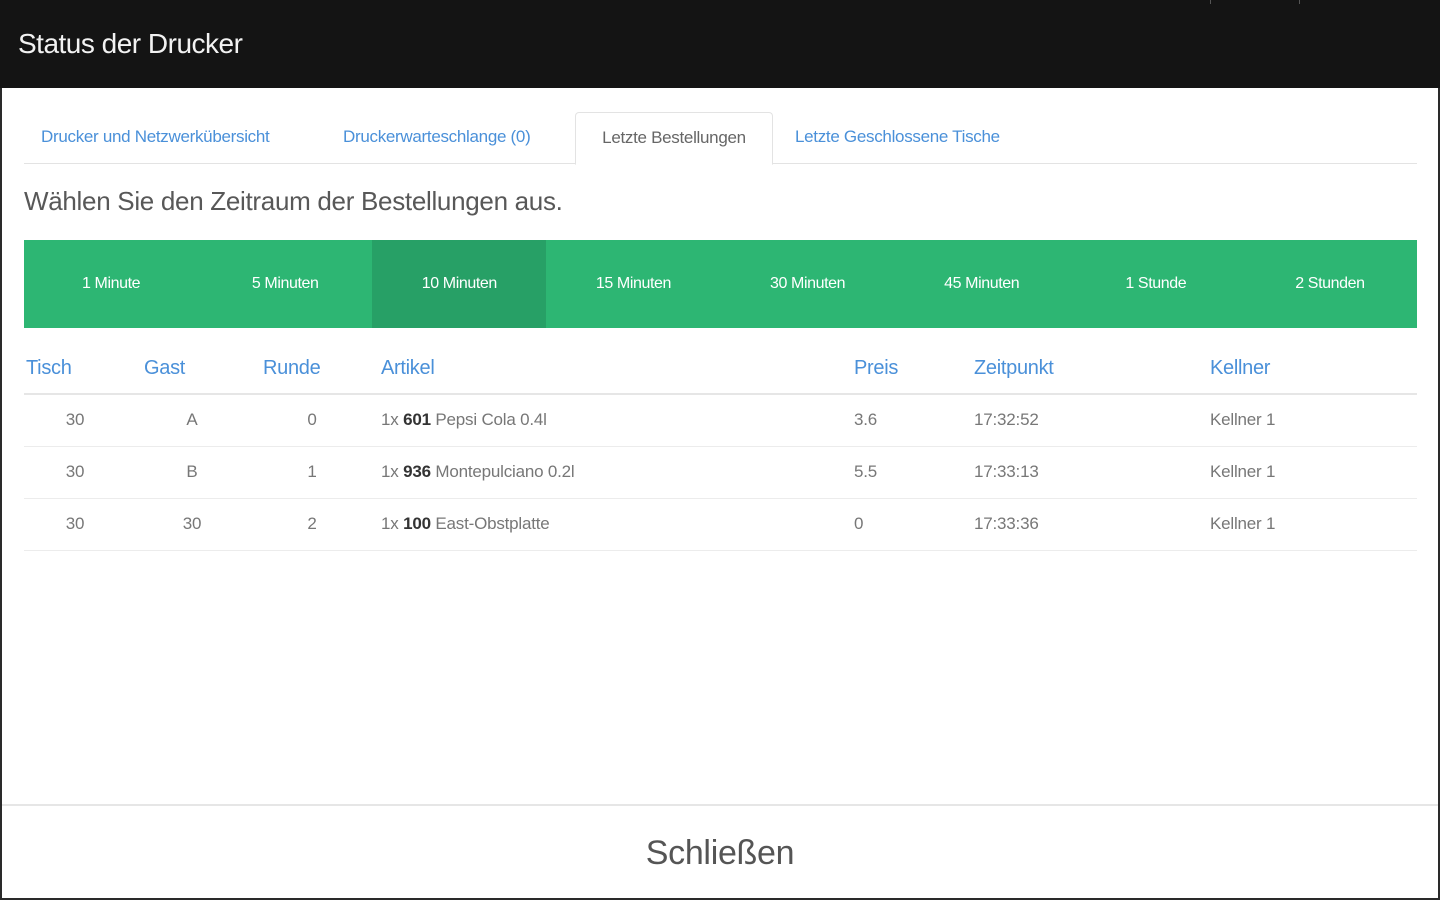 The image size is (1440, 900). I want to click on range-30-minutes-button: 30 Minuten, so click(808, 284).